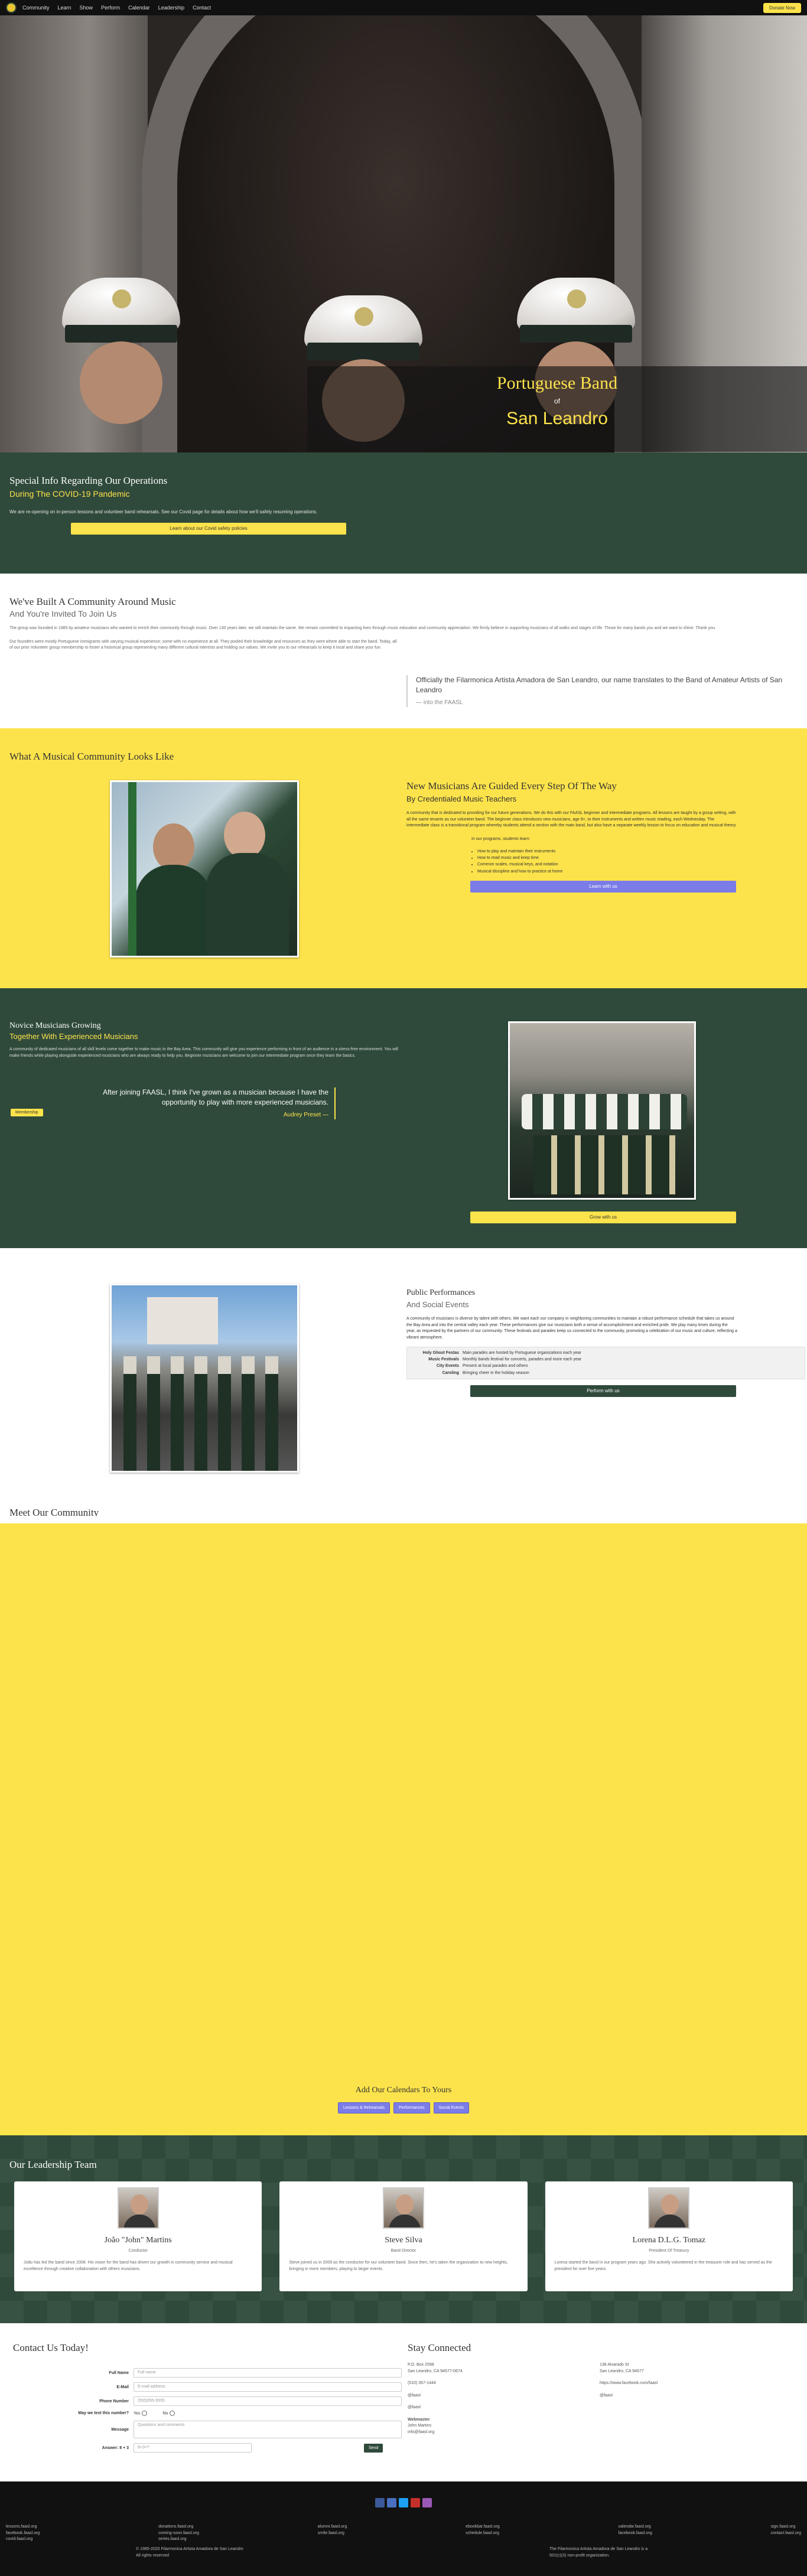 The height and width of the screenshot is (2576, 807). I want to click on students-photo, so click(204, 869).